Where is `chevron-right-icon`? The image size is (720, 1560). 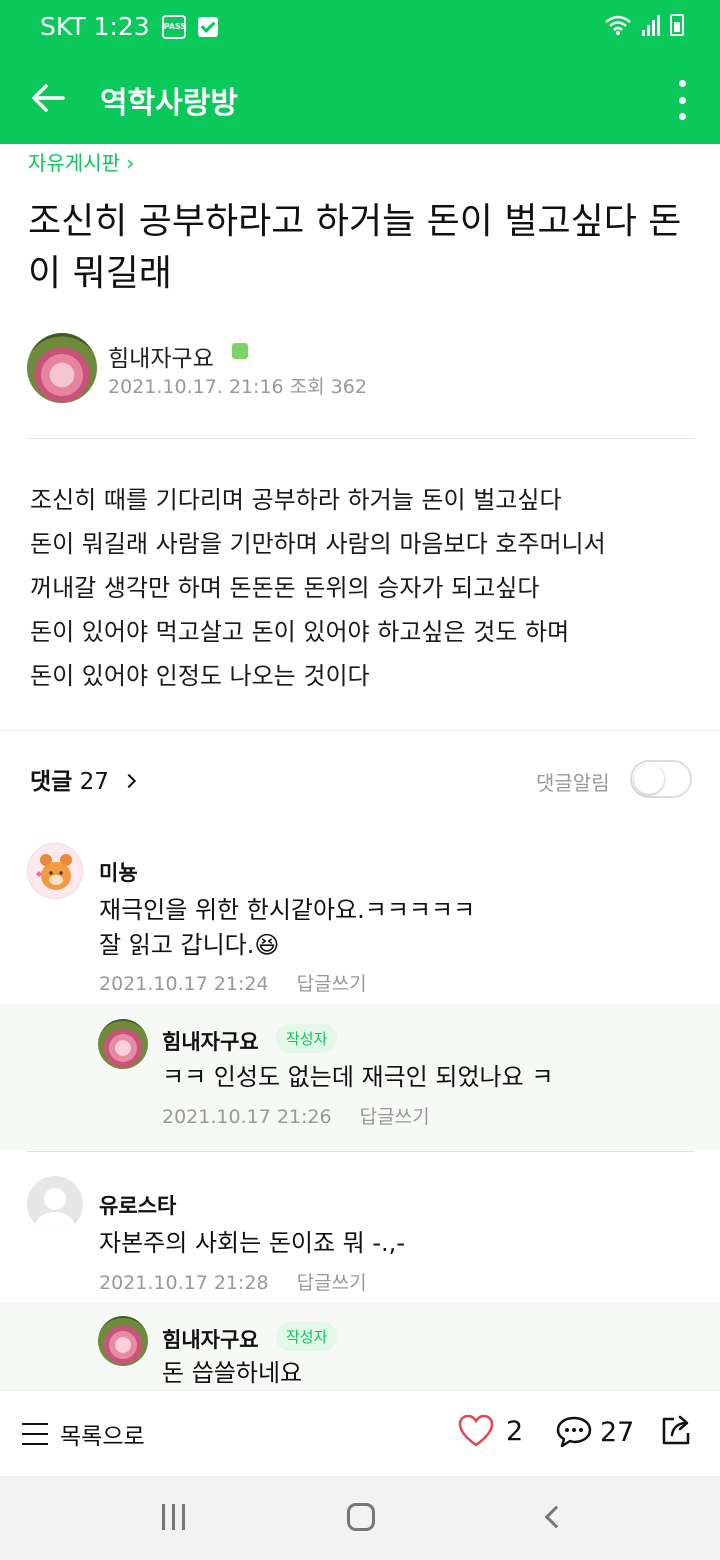 chevron-right-icon is located at coordinates (129, 781).